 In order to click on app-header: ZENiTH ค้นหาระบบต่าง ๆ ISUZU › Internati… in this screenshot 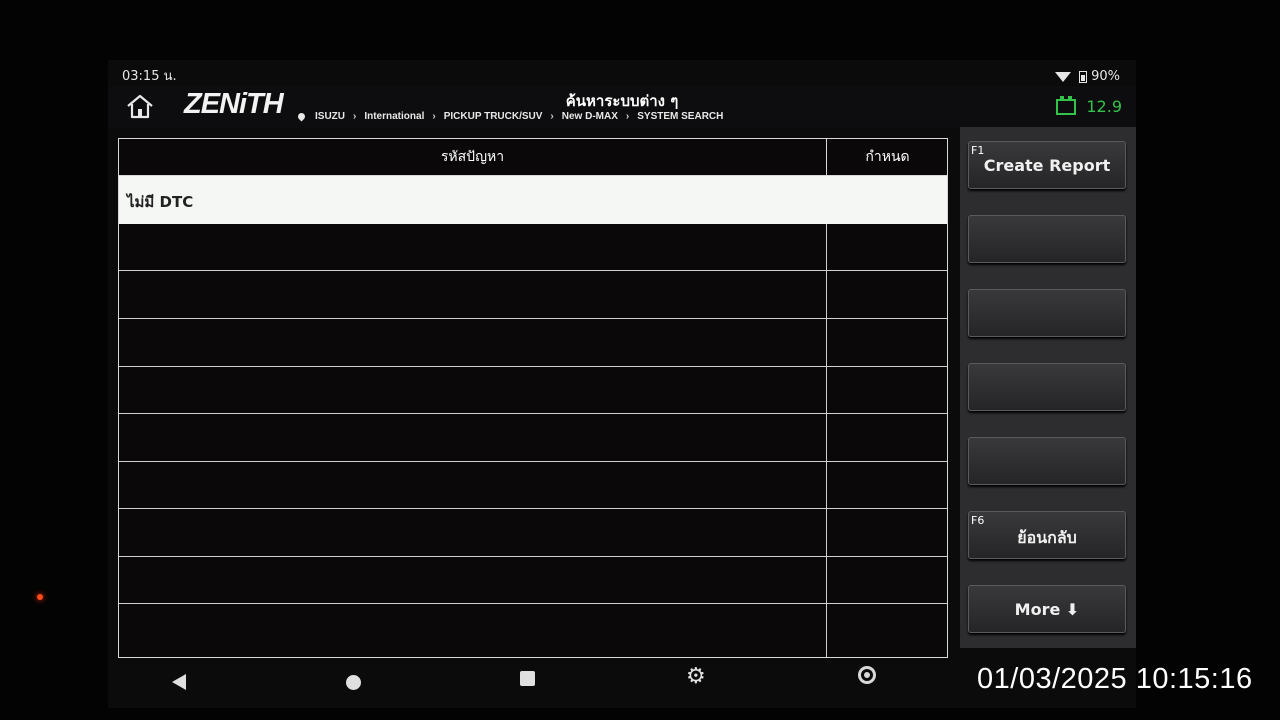, I will do `click(622, 107)`.